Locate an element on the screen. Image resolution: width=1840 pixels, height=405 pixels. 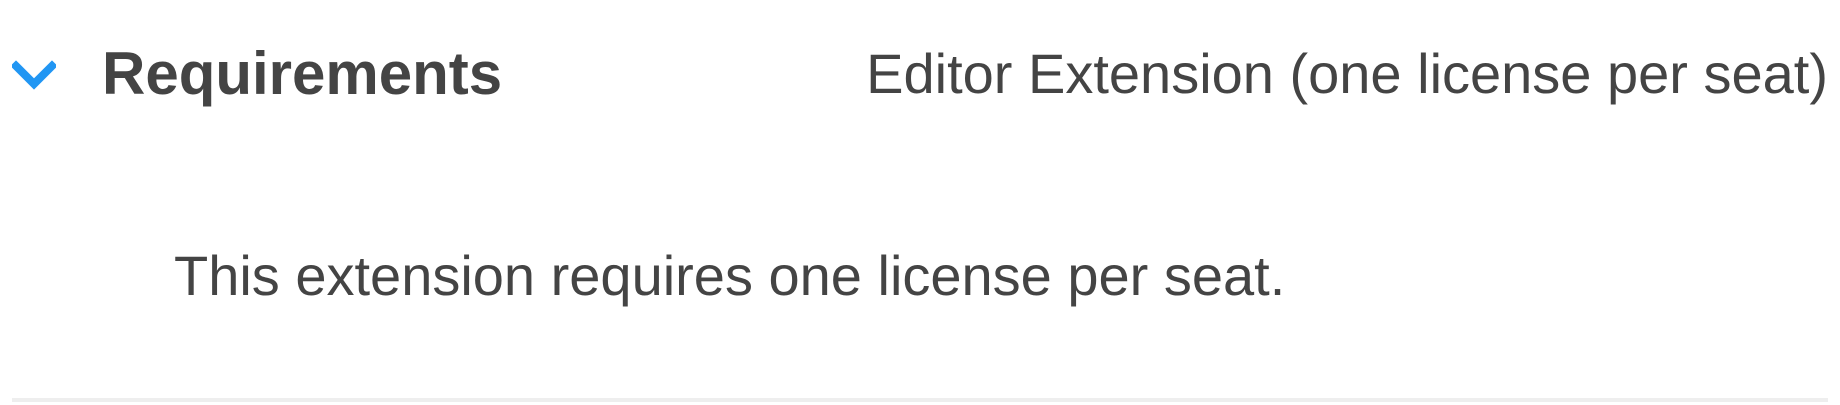
requirement-summary: Editor Extension (one license per seat) is located at coordinates (1347, 73).